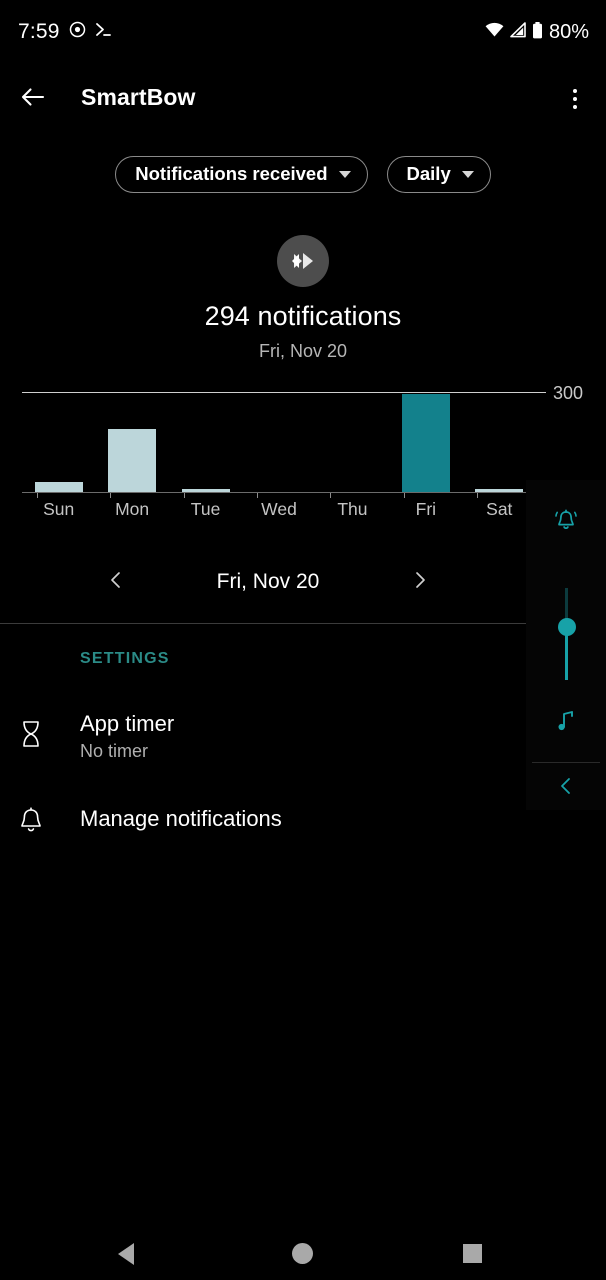 This screenshot has width=606, height=1280. What do you see at coordinates (568, 32) in the screenshot?
I see `battery-percent-label: 80%` at bounding box center [568, 32].